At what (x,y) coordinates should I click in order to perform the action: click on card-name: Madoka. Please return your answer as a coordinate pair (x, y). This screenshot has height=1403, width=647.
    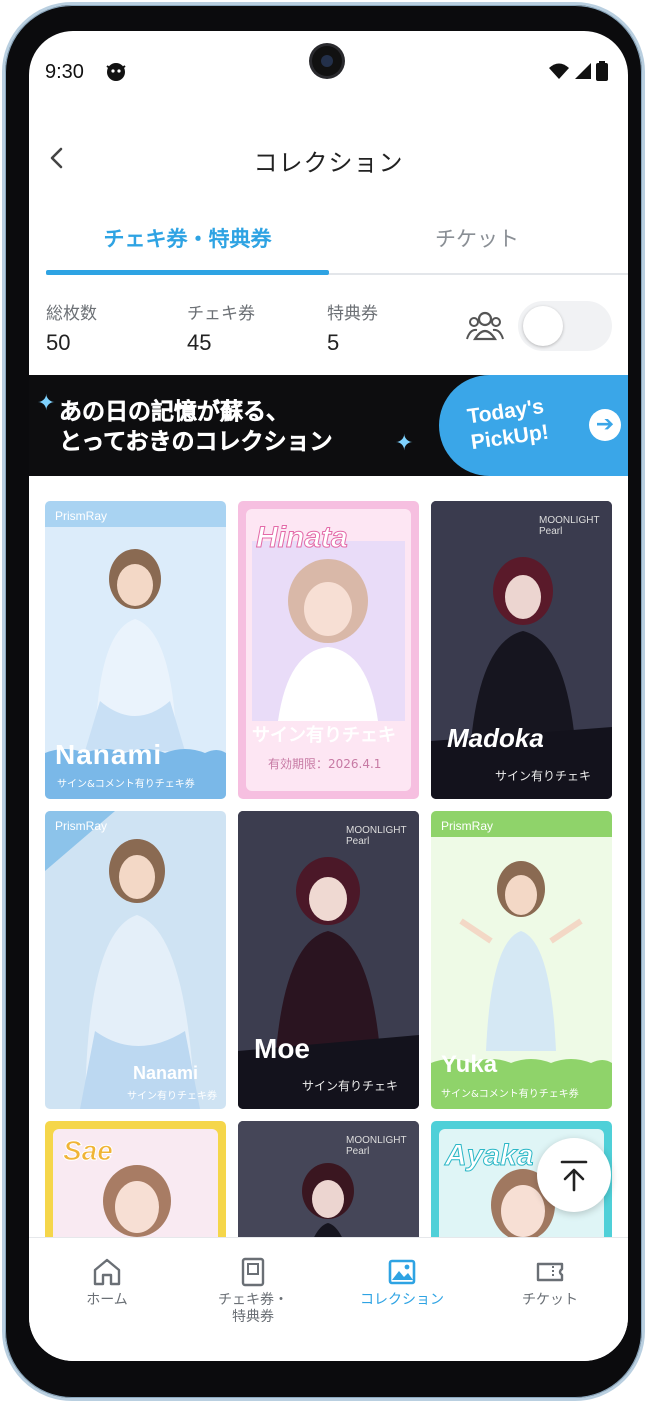
    Looking at the image, I should click on (495, 738).